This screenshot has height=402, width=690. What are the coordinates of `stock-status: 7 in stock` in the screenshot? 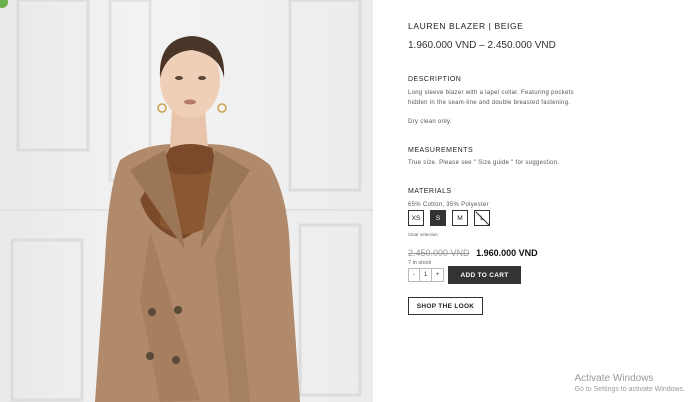 It's located at (420, 263).